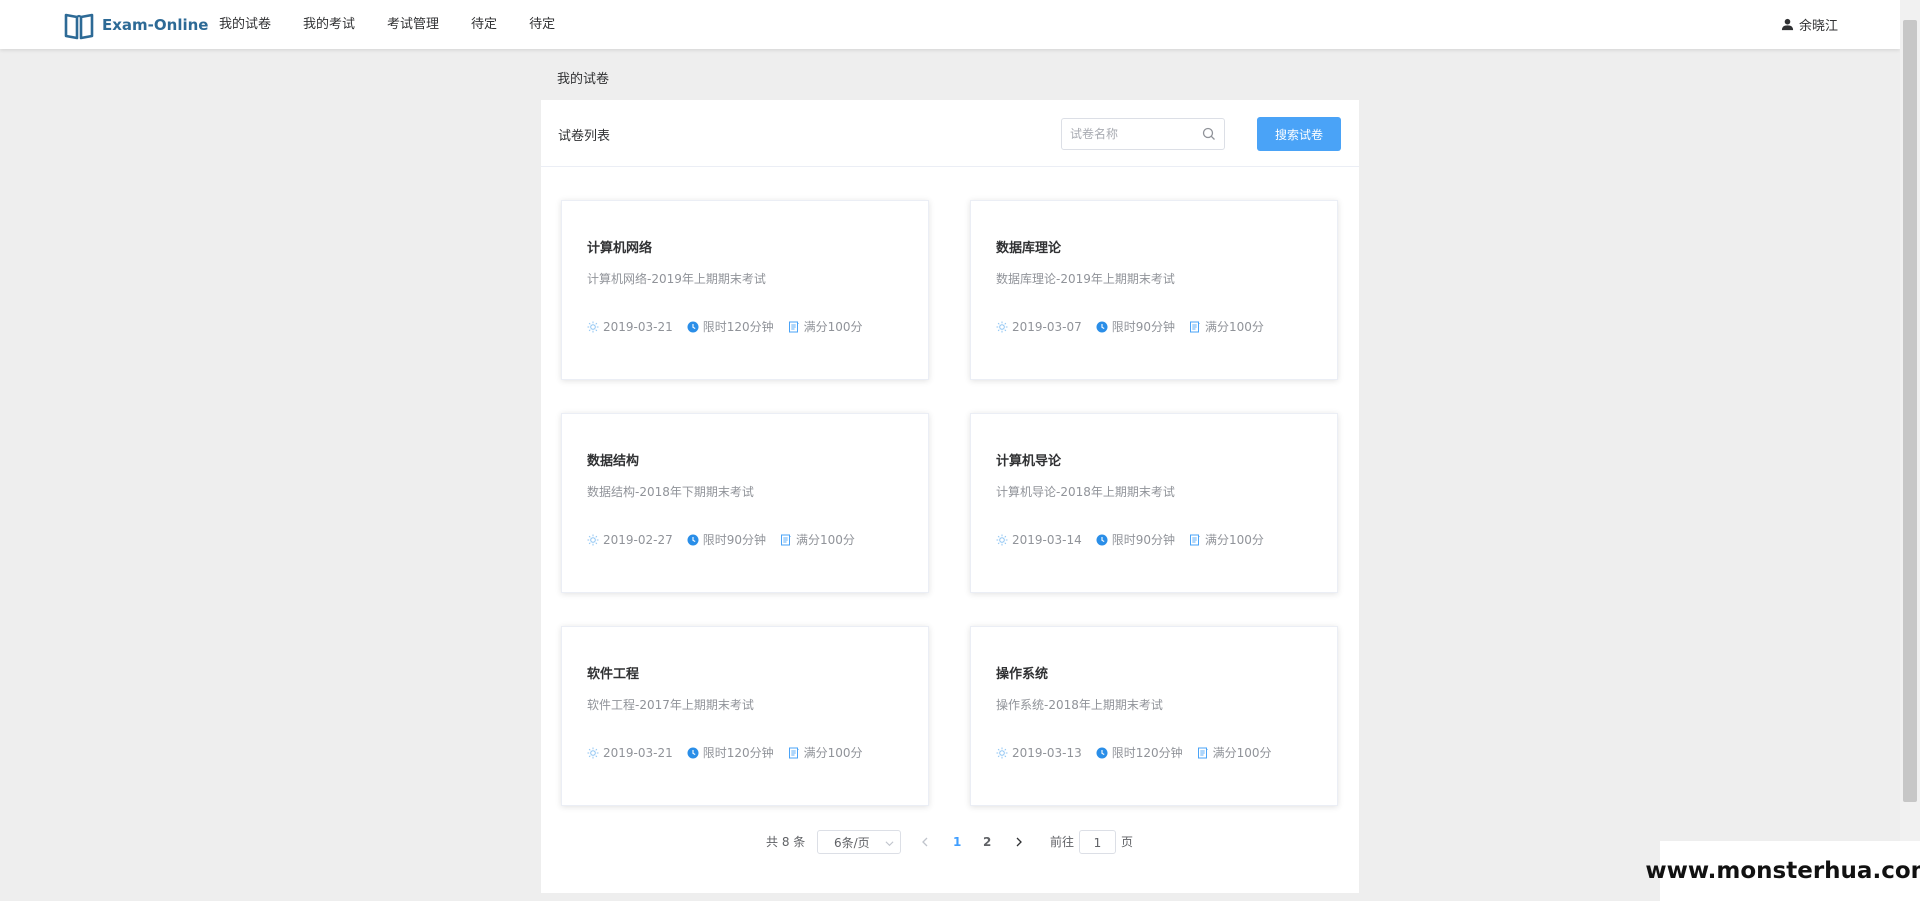 This screenshot has height=901, width=1920. I want to click on page-number-2: 2, so click(987, 842).